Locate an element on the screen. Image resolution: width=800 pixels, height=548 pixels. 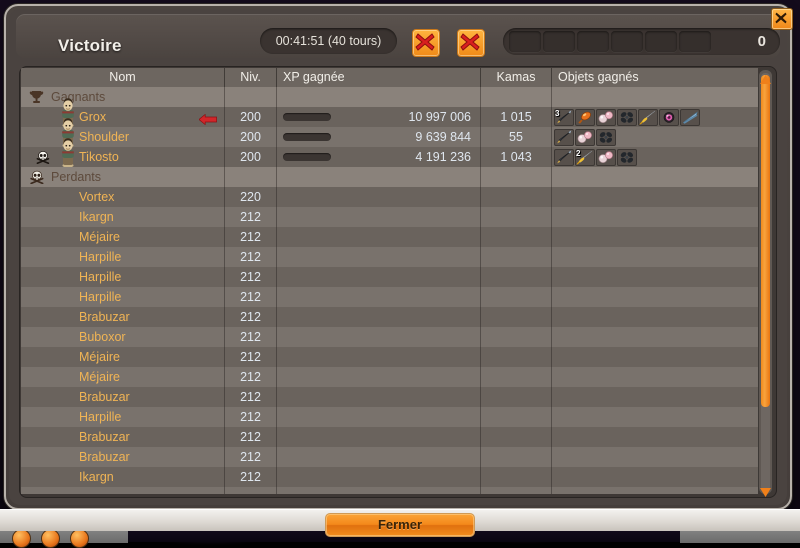
player-name: Buboxor is located at coordinates (102, 337).